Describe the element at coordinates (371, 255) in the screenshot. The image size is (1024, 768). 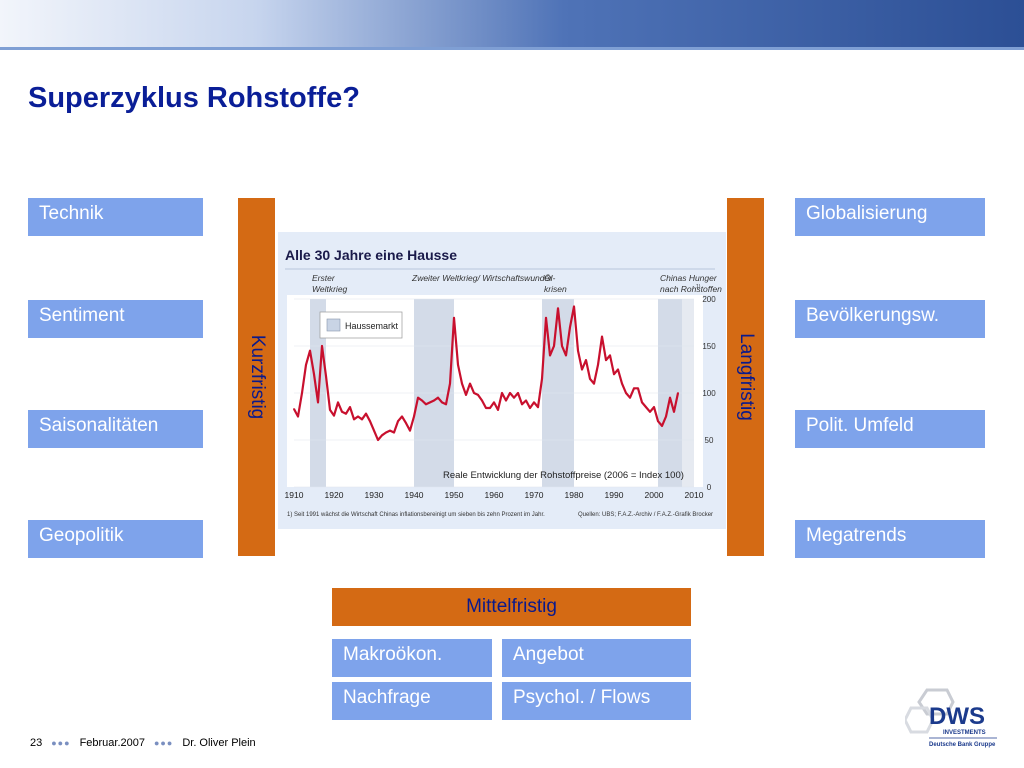
I see `chart-title: Alle 30 Jahre eine Hausse` at that location.